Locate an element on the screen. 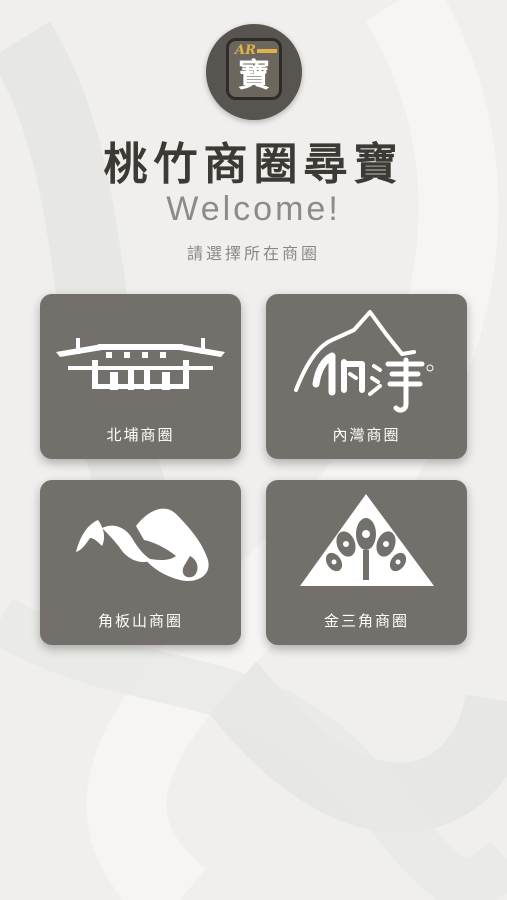 The width and height of the screenshot is (507, 900). district-label: 角板山商圈 is located at coordinates (140, 621).